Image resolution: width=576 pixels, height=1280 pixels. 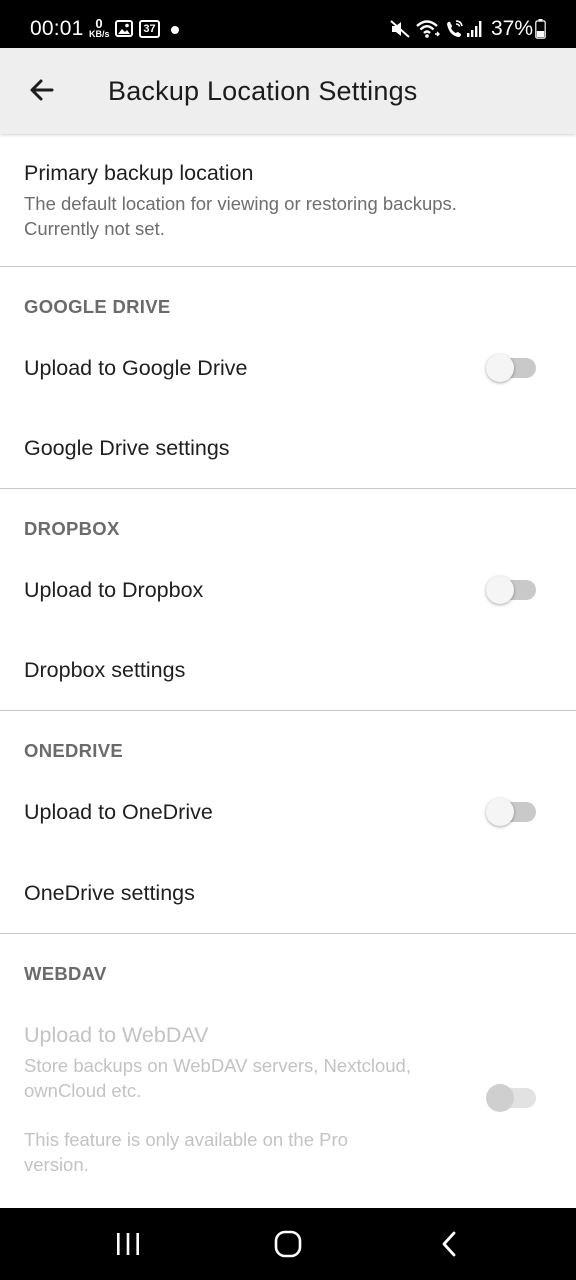 I want to click on upload-to-webdav-label: Upload to WebDAV, so click(x=116, y=1035).